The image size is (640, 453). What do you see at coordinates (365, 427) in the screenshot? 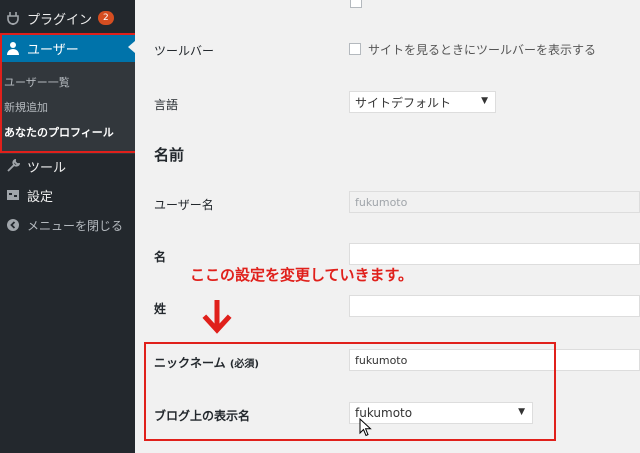
I see `mouse-cursor-icon` at bounding box center [365, 427].